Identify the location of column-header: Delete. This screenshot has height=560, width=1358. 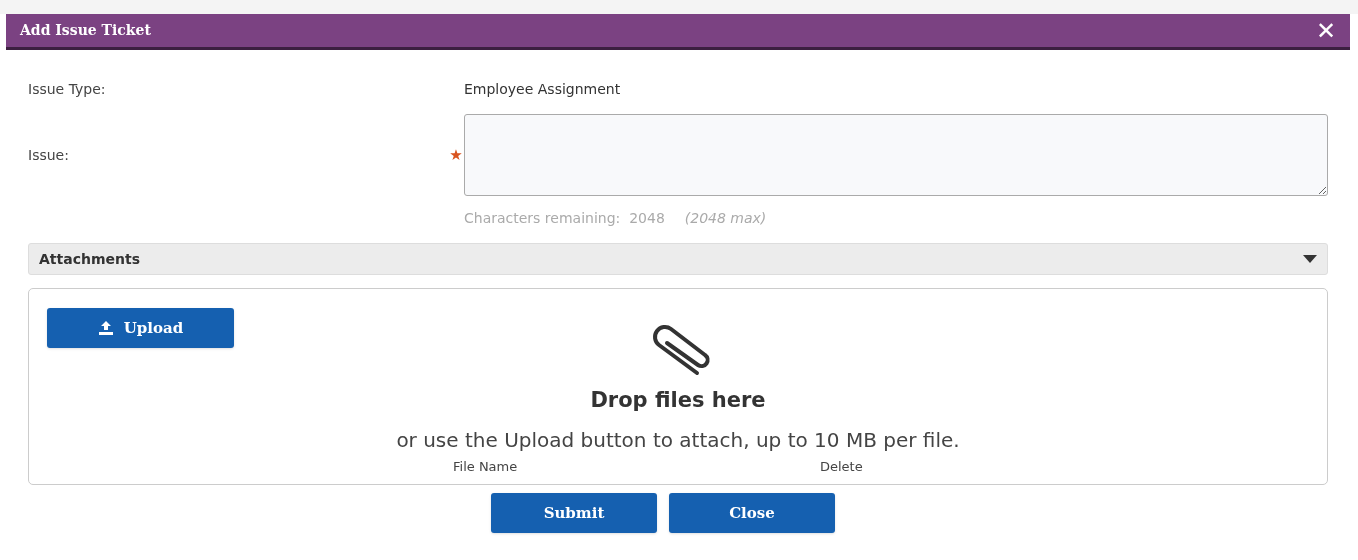
(841, 466).